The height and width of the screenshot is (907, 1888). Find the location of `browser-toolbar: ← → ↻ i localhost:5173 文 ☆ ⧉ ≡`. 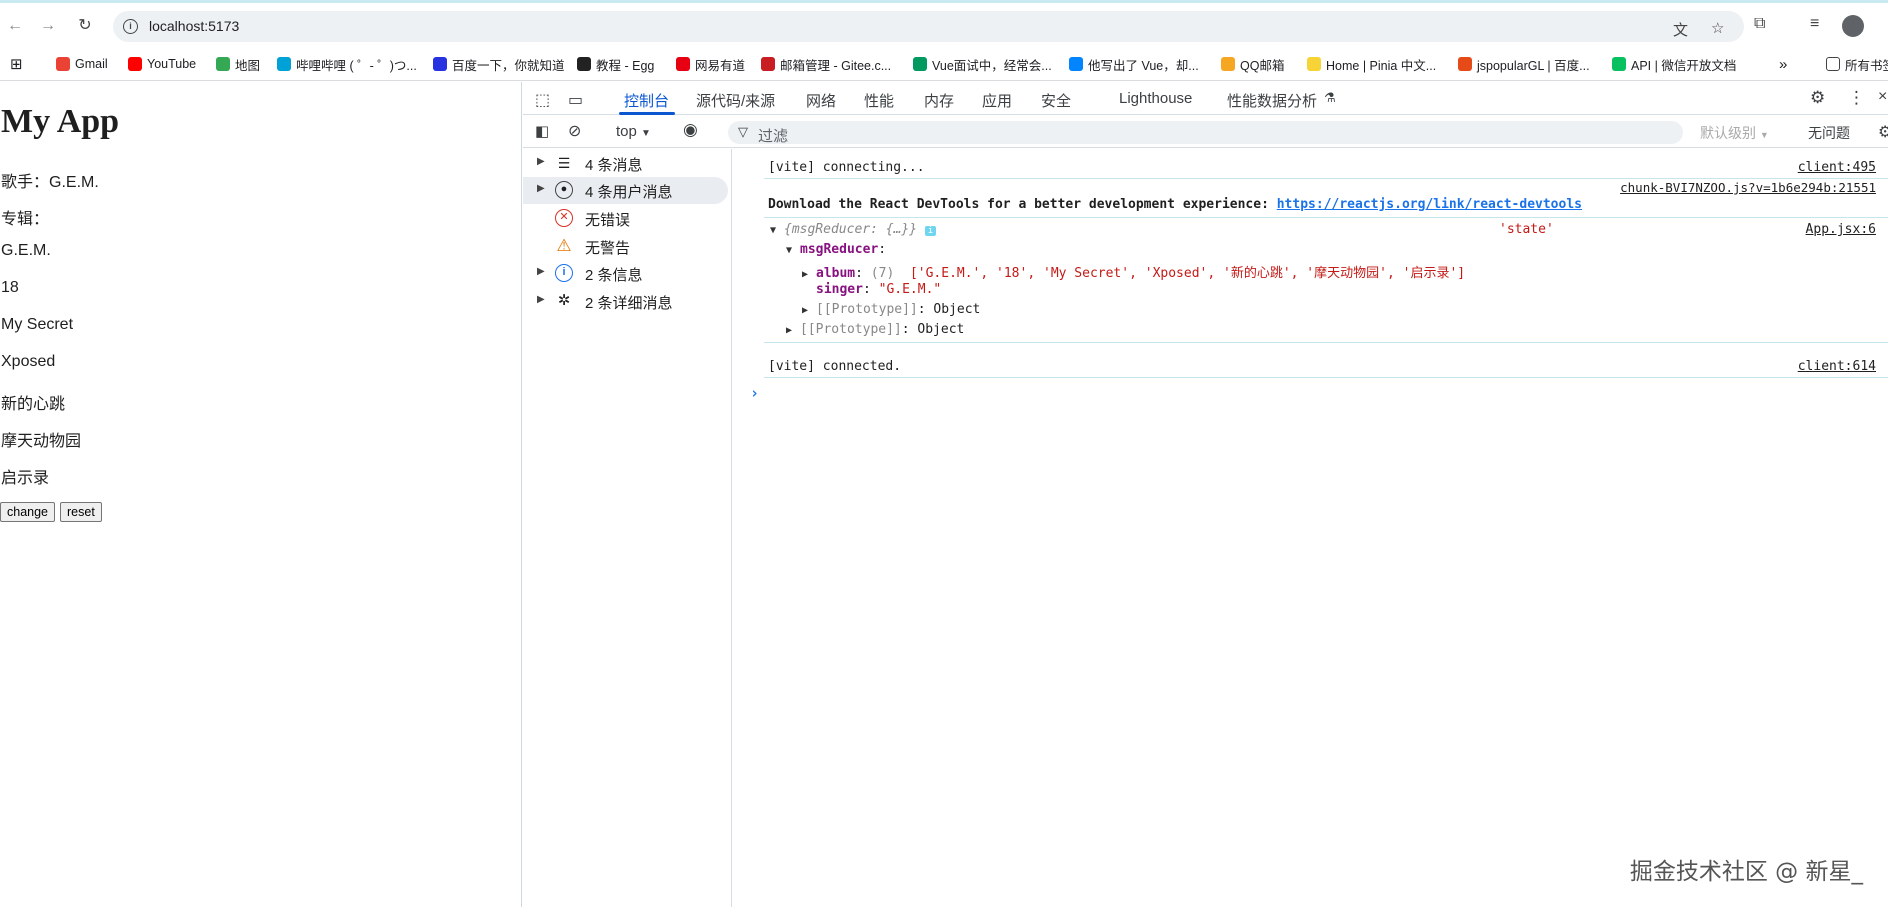

browser-toolbar: ← → ↻ i localhost:5173 文 ☆ ⧉ ≡ is located at coordinates (944, 23).